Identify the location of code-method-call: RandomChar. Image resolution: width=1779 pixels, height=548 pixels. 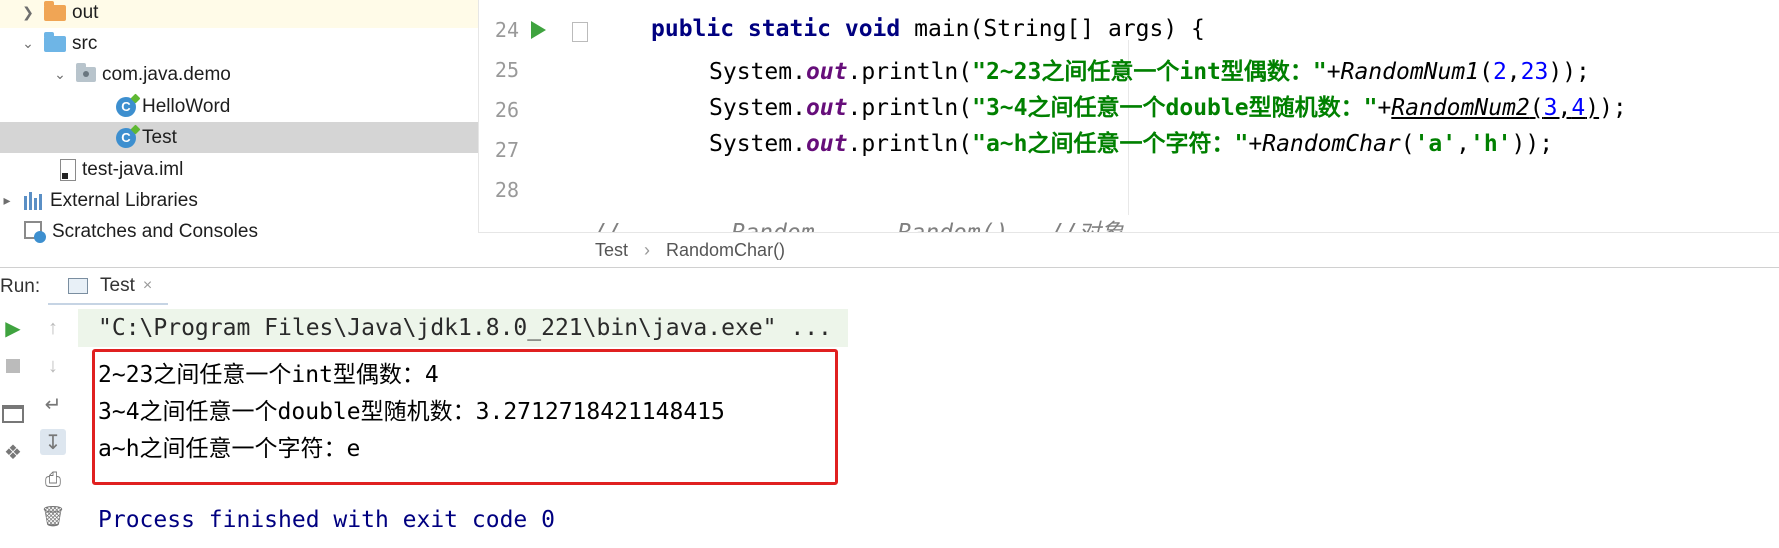
(1331, 144).